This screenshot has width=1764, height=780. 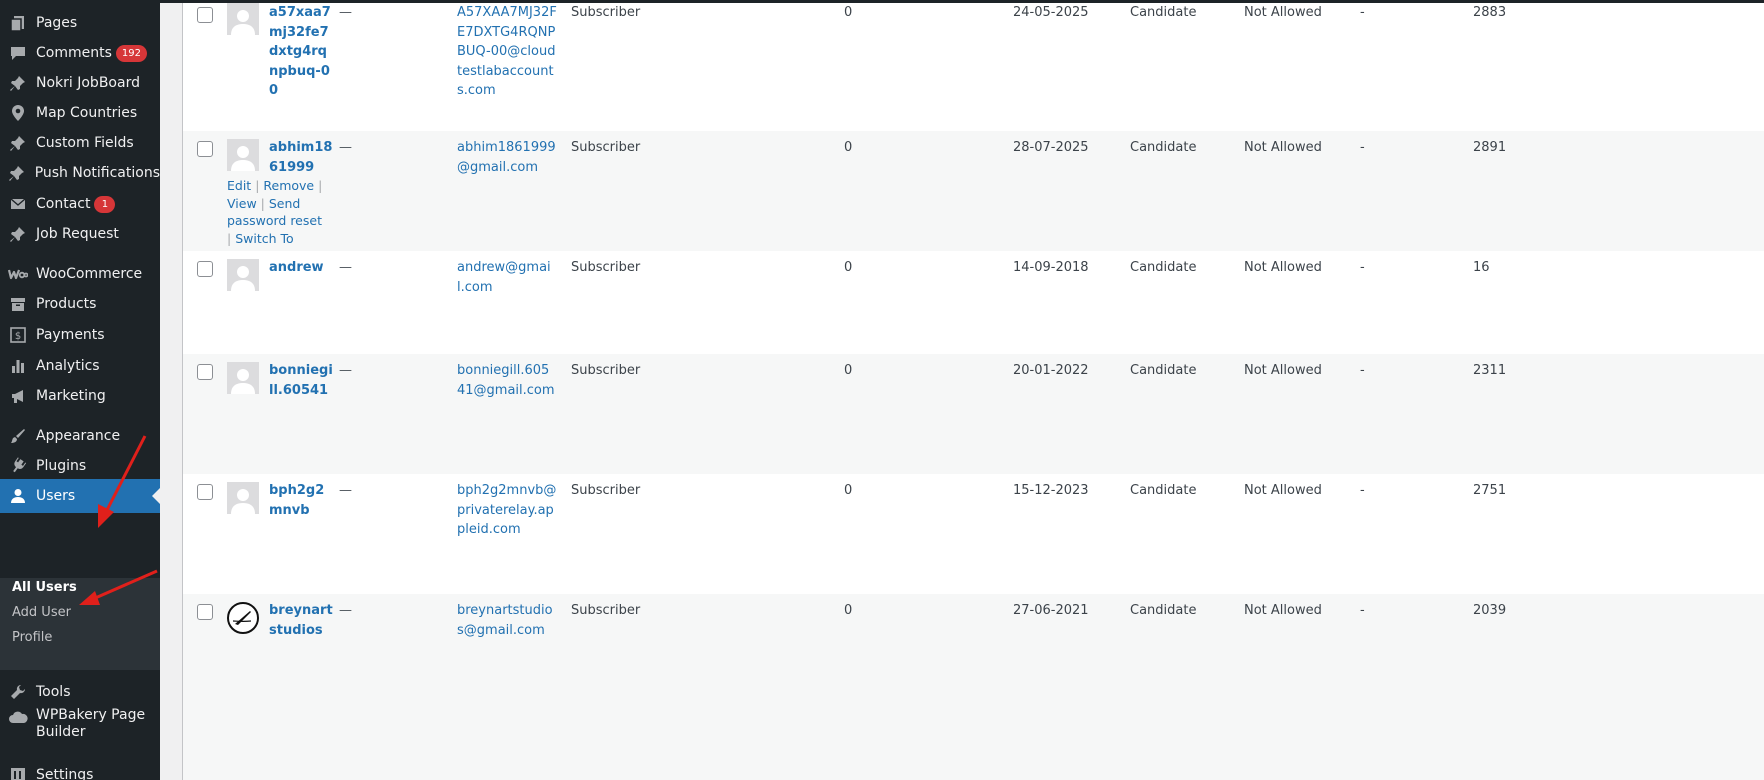 I want to click on edit-link: Edit, so click(x=239, y=185).